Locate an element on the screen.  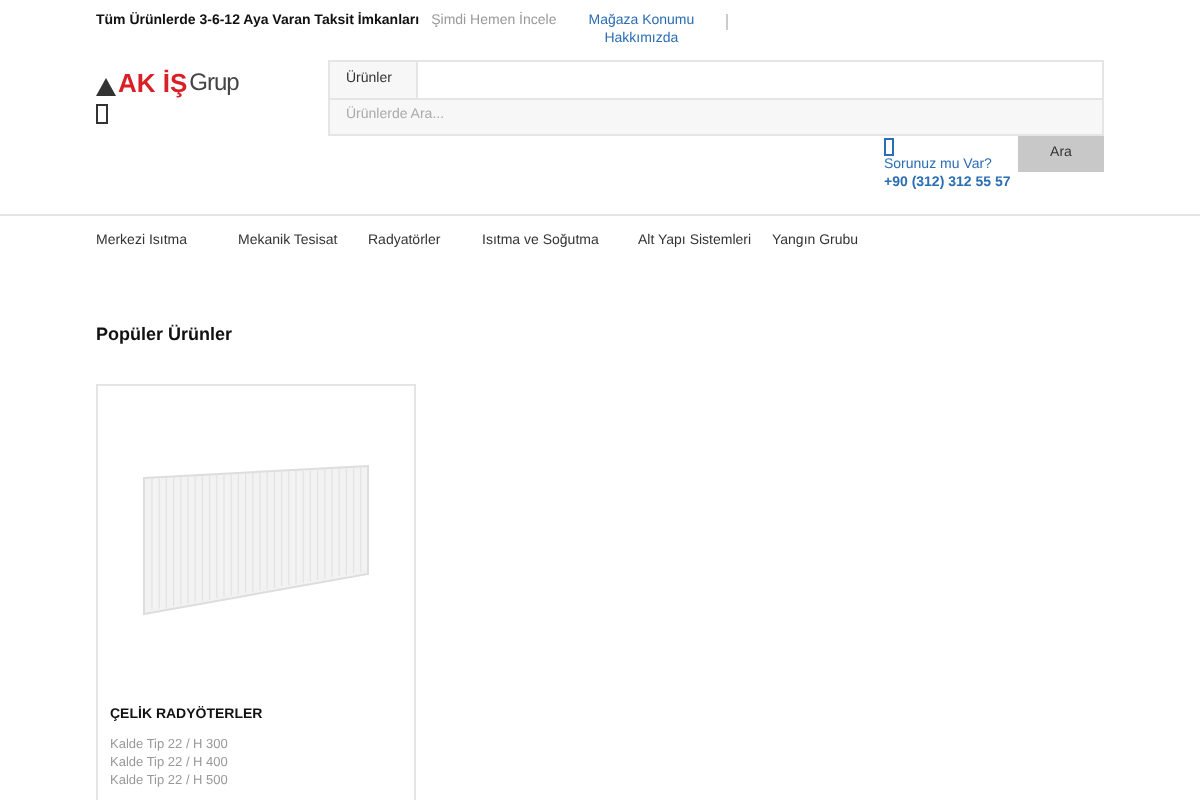
logo: AK İŞGrup is located at coordinates (212, 83).